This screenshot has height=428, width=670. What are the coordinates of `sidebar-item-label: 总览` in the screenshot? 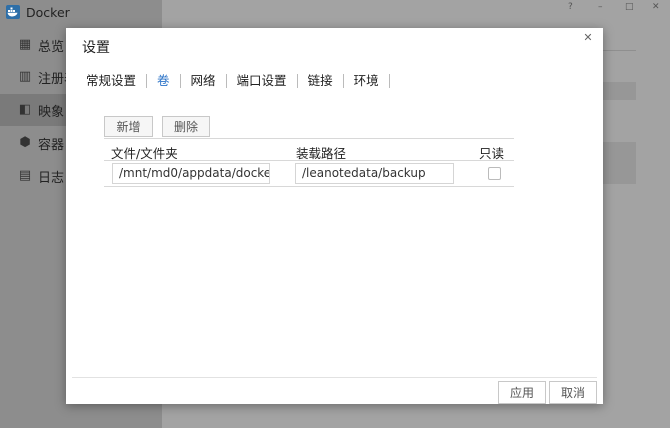 It's located at (51, 47).